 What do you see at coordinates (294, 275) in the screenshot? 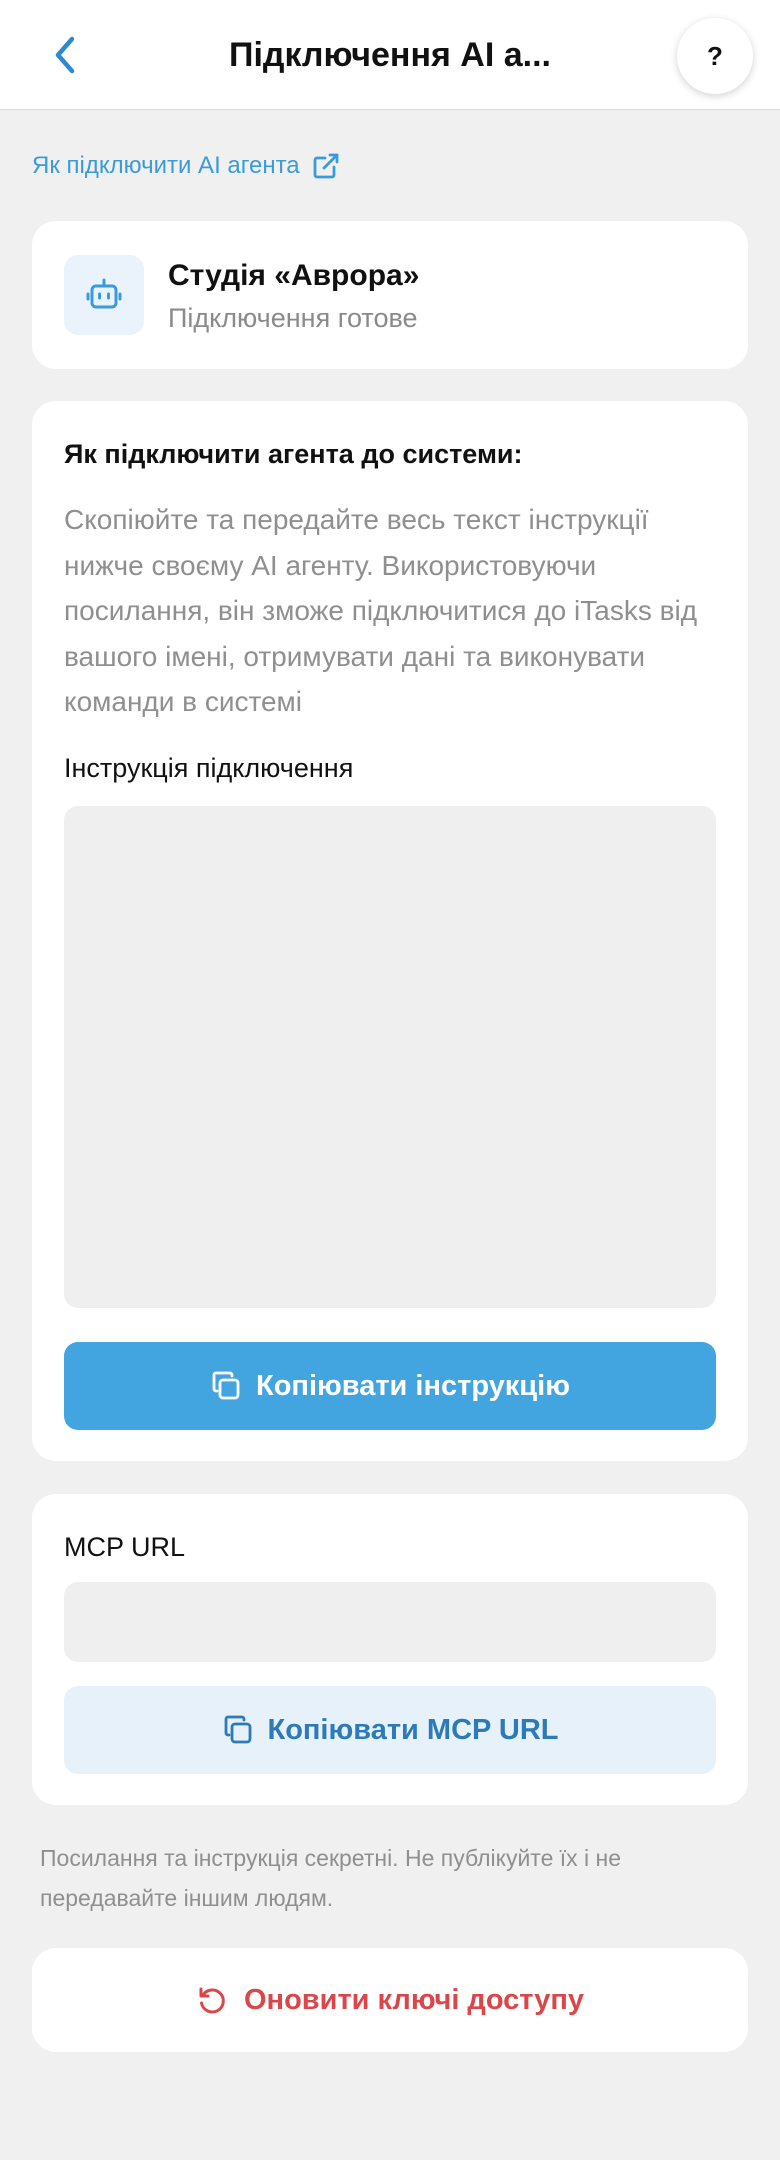
I see `agent-name: Студія «Аврора»` at bounding box center [294, 275].